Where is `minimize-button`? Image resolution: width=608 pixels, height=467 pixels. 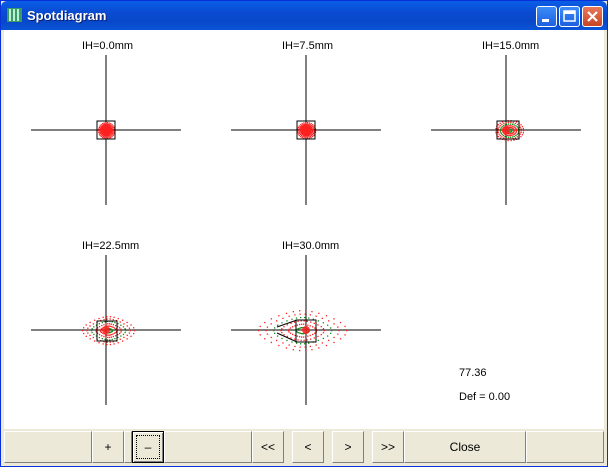
minimize-button is located at coordinates (546, 16).